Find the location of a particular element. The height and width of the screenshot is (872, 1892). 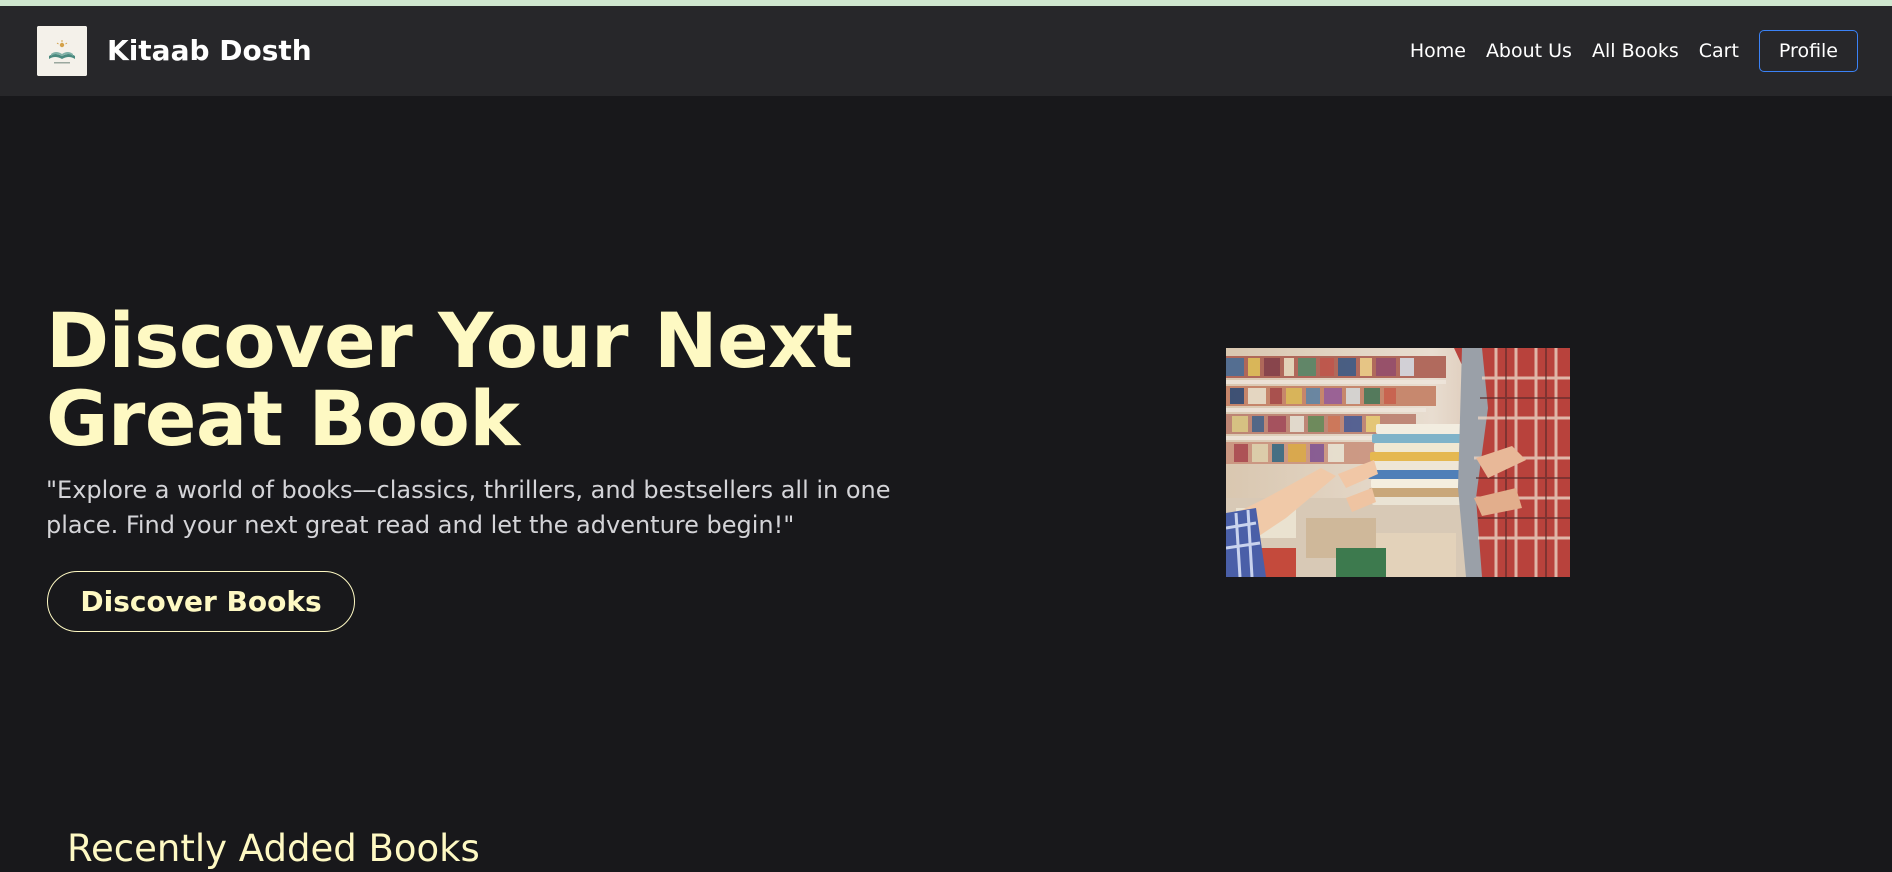

nav-link-home: Home is located at coordinates (1438, 51).